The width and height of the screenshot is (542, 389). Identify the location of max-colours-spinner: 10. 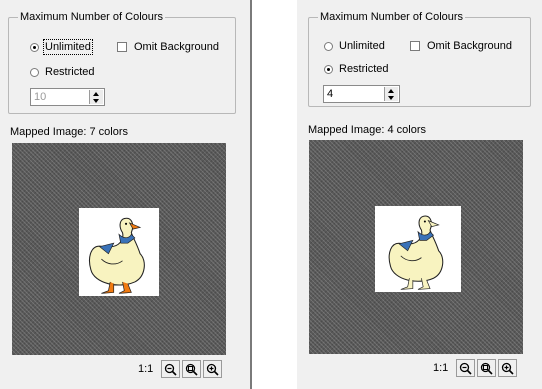
(67, 97).